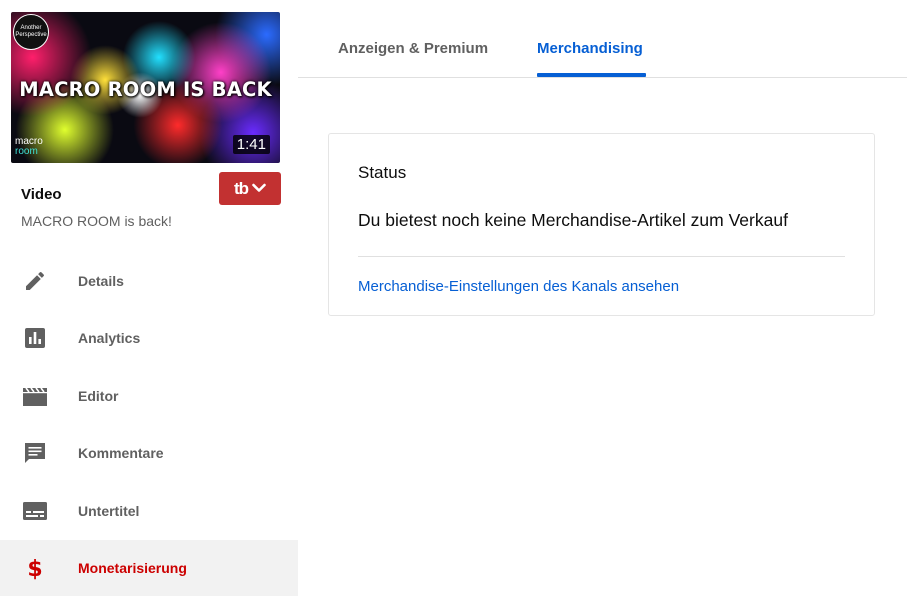  What do you see at coordinates (35, 281) in the screenshot?
I see `pencil-icon` at bounding box center [35, 281].